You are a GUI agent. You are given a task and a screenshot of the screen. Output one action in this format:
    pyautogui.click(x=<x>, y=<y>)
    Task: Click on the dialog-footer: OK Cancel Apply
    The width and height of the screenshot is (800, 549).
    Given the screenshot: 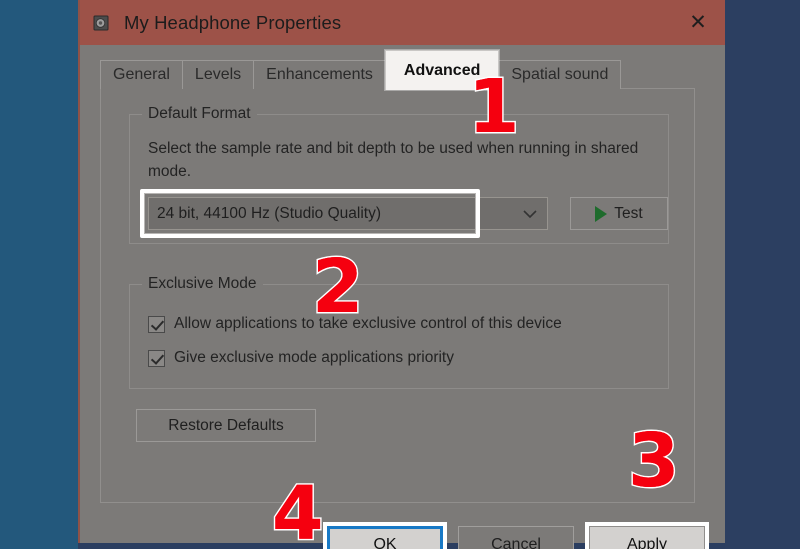 What is the action you would take?
    pyautogui.click(x=400, y=530)
    